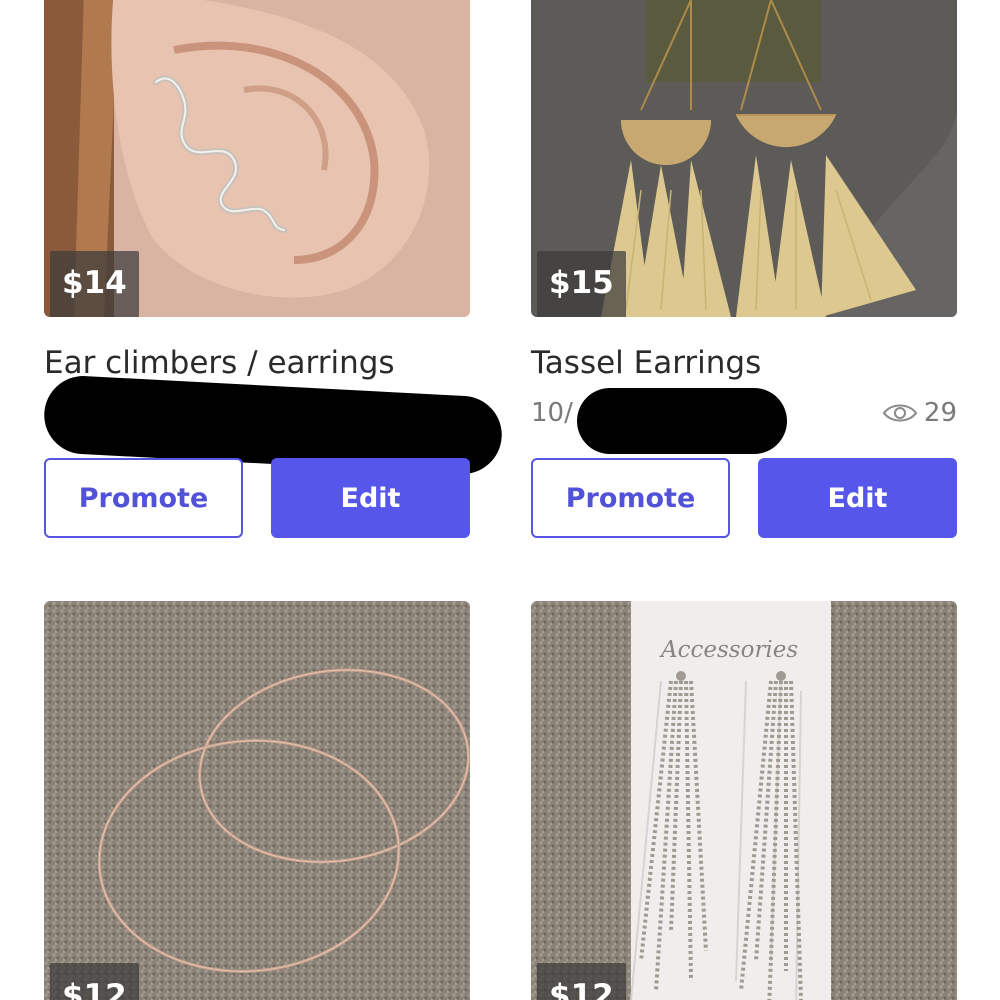 This screenshot has width=1000, height=1000. What do you see at coordinates (940, 413) in the screenshot?
I see `views-count: 29` at bounding box center [940, 413].